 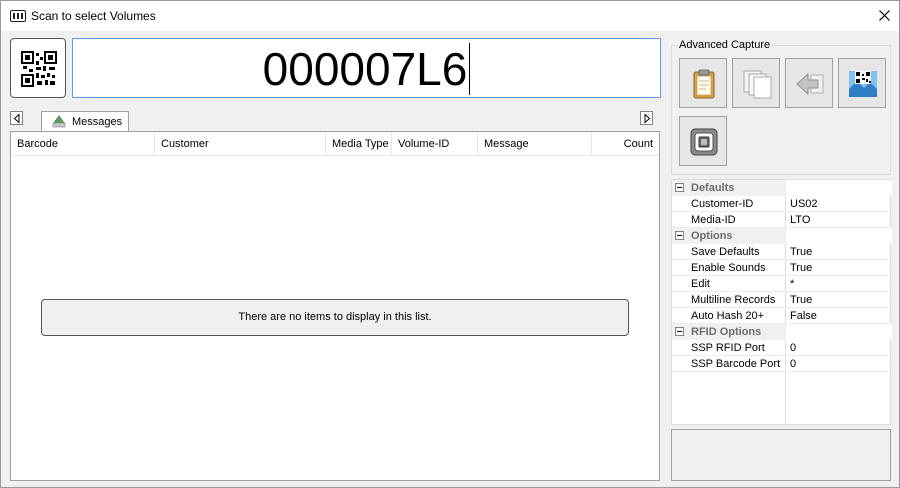 What do you see at coordinates (18, 16) in the screenshot?
I see `barcode-icon` at bounding box center [18, 16].